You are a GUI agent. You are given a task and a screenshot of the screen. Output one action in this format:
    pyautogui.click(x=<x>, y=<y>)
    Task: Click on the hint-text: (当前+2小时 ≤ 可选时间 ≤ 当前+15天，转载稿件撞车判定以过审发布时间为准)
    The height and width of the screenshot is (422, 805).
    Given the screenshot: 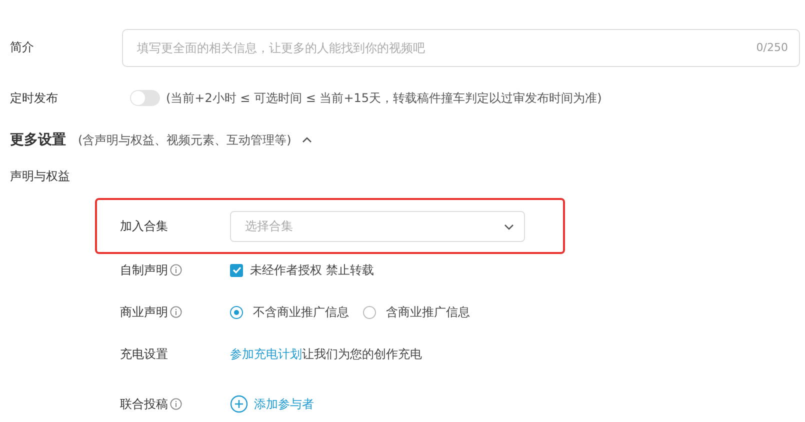 What is the action you would take?
    pyautogui.click(x=384, y=98)
    